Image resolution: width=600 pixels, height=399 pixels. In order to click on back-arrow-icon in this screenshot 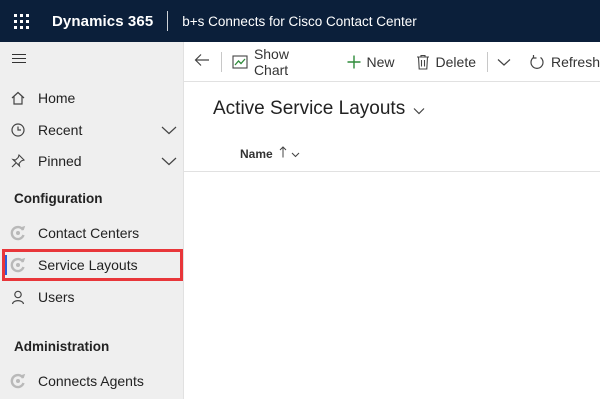, I will do `click(202, 61)`.